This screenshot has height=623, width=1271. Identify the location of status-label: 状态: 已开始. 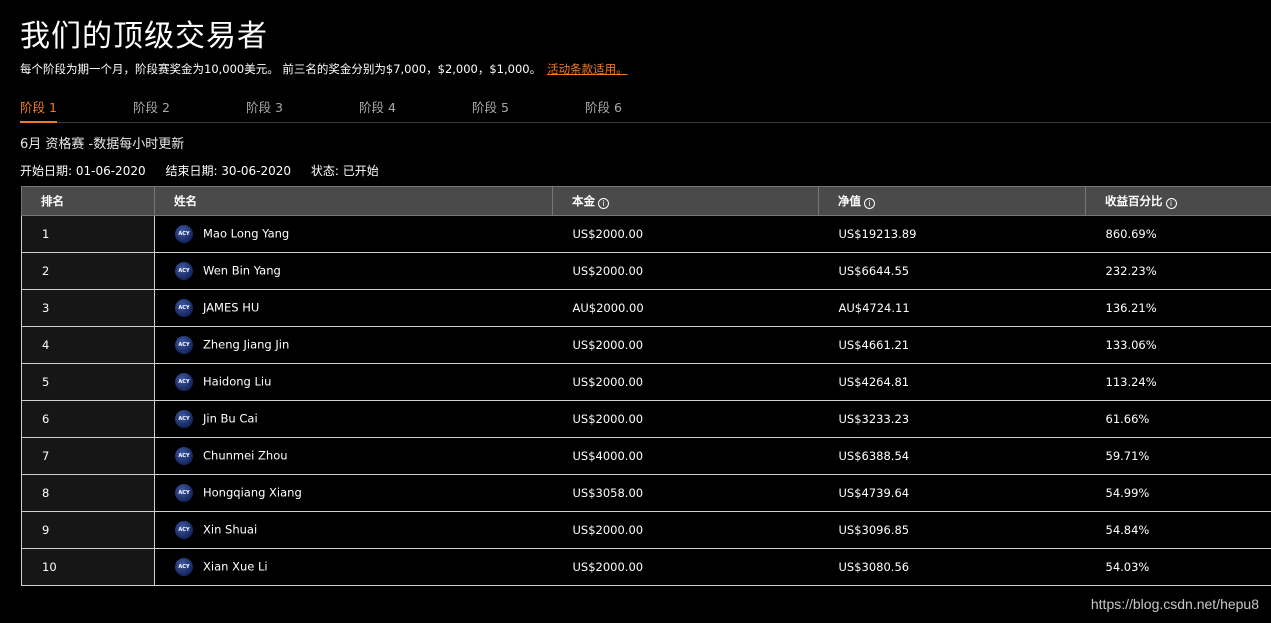
(344, 171).